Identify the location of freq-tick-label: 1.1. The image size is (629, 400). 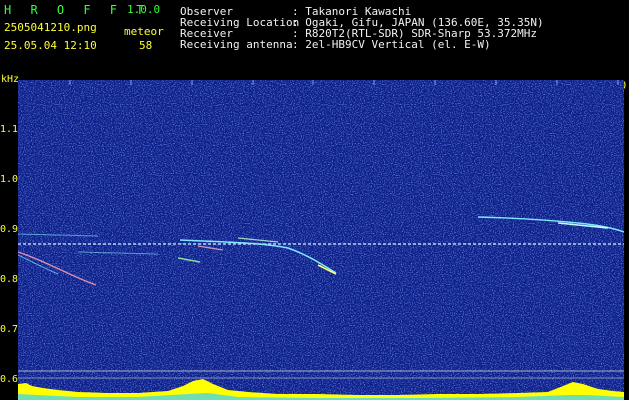
(9, 129).